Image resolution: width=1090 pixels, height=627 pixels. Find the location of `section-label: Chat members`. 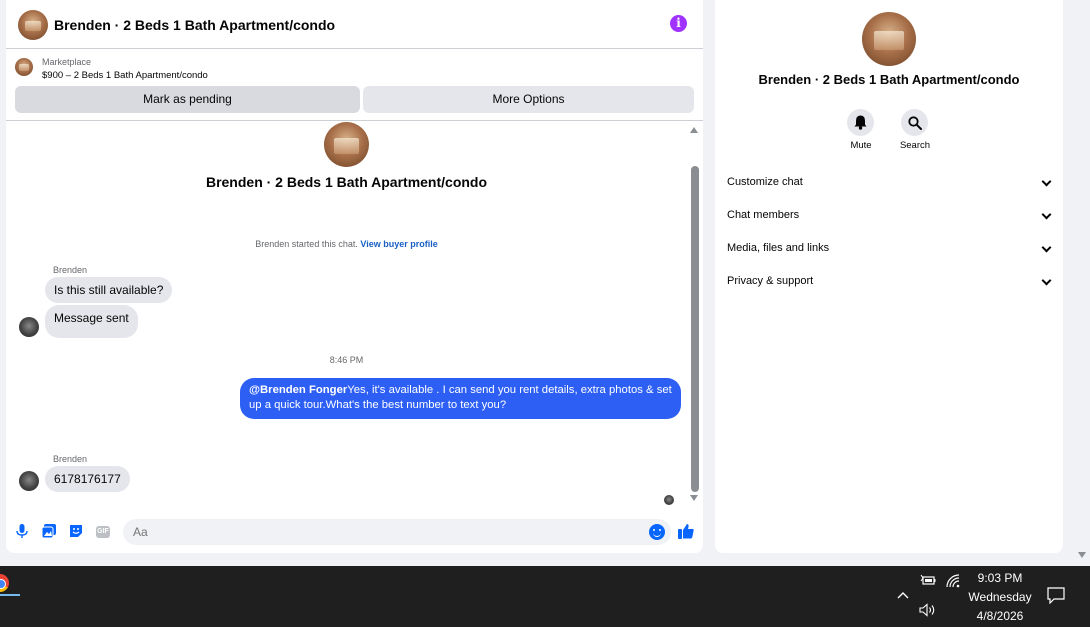

section-label: Chat members is located at coordinates (763, 215).